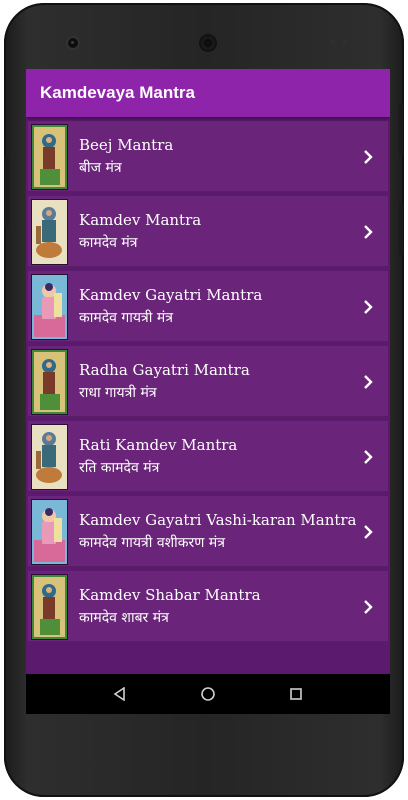 Image resolution: width=408 pixels, height=800 pixels. What do you see at coordinates (140, 219) in the screenshot?
I see `mantra-title: Kamdev Mantra` at bounding box center [140, 219].